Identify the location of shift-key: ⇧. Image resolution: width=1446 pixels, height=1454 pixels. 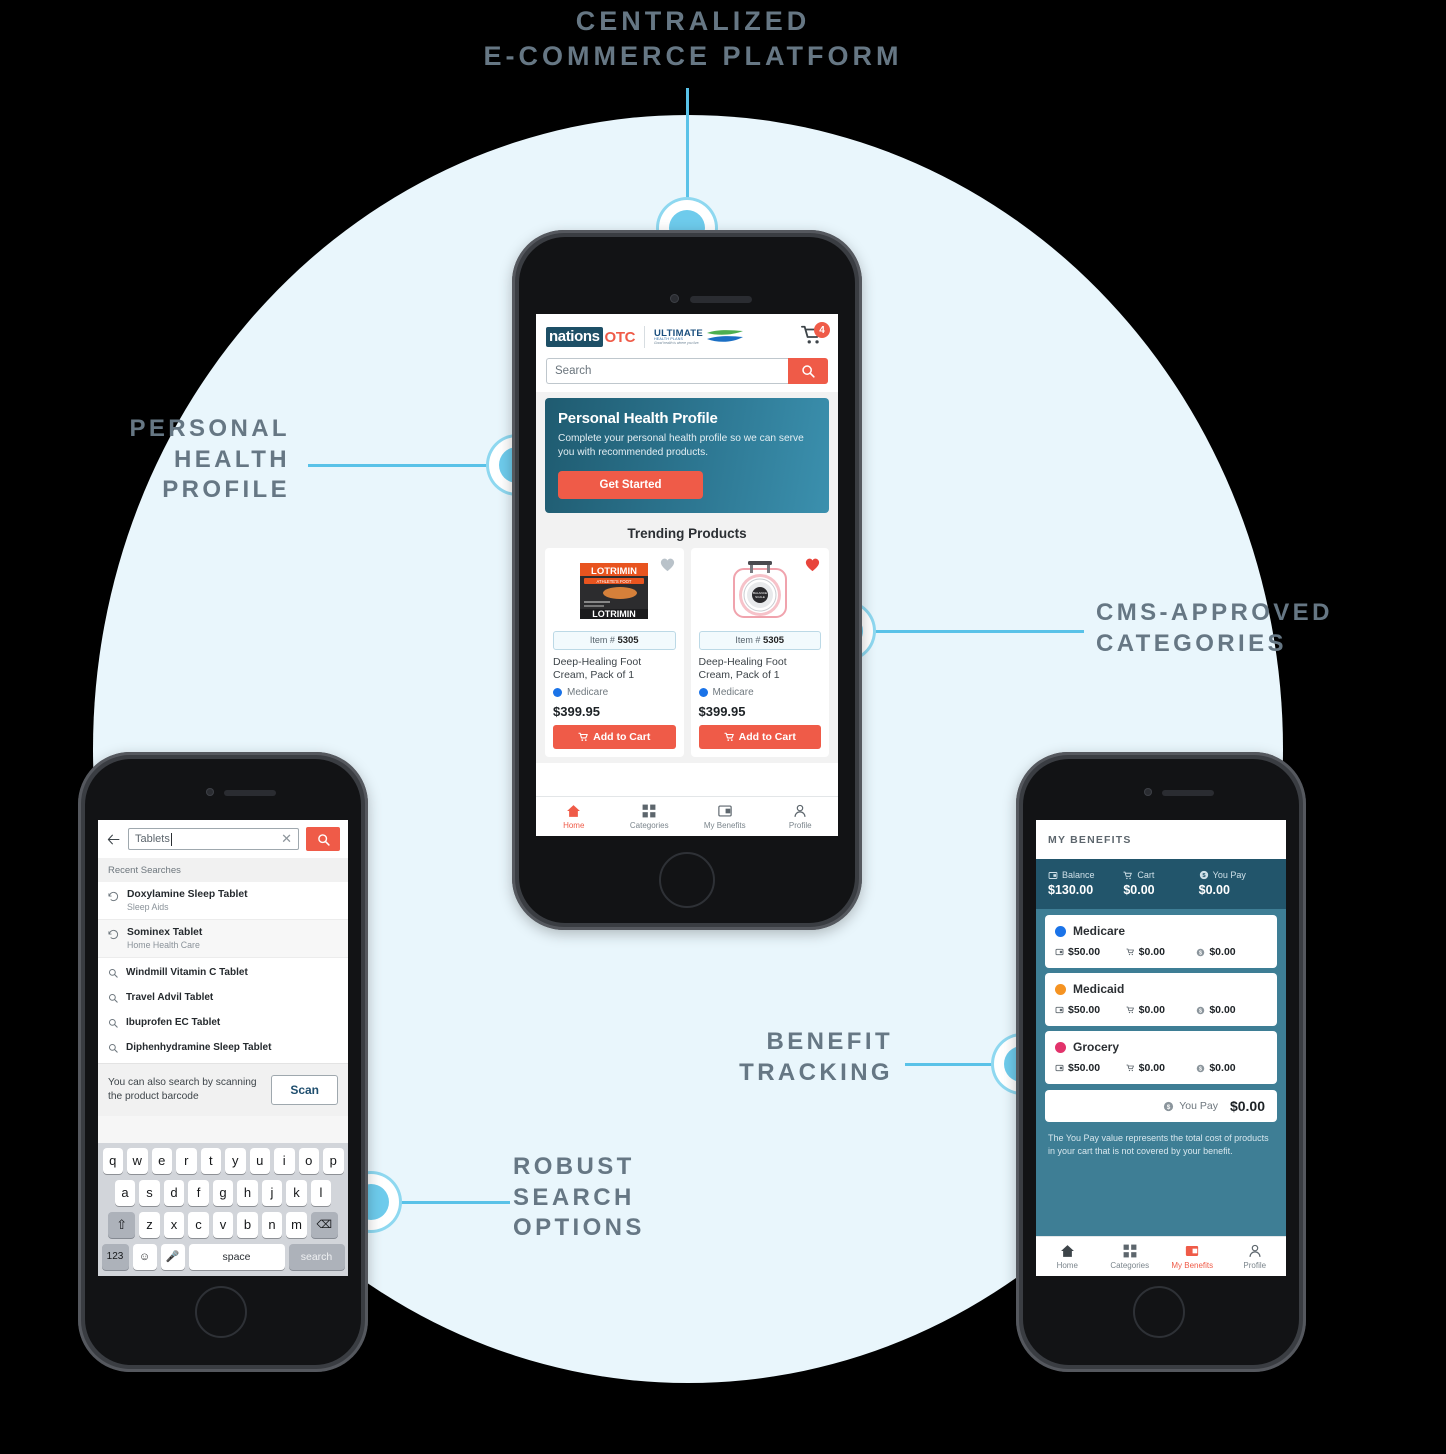
(122, 1225).